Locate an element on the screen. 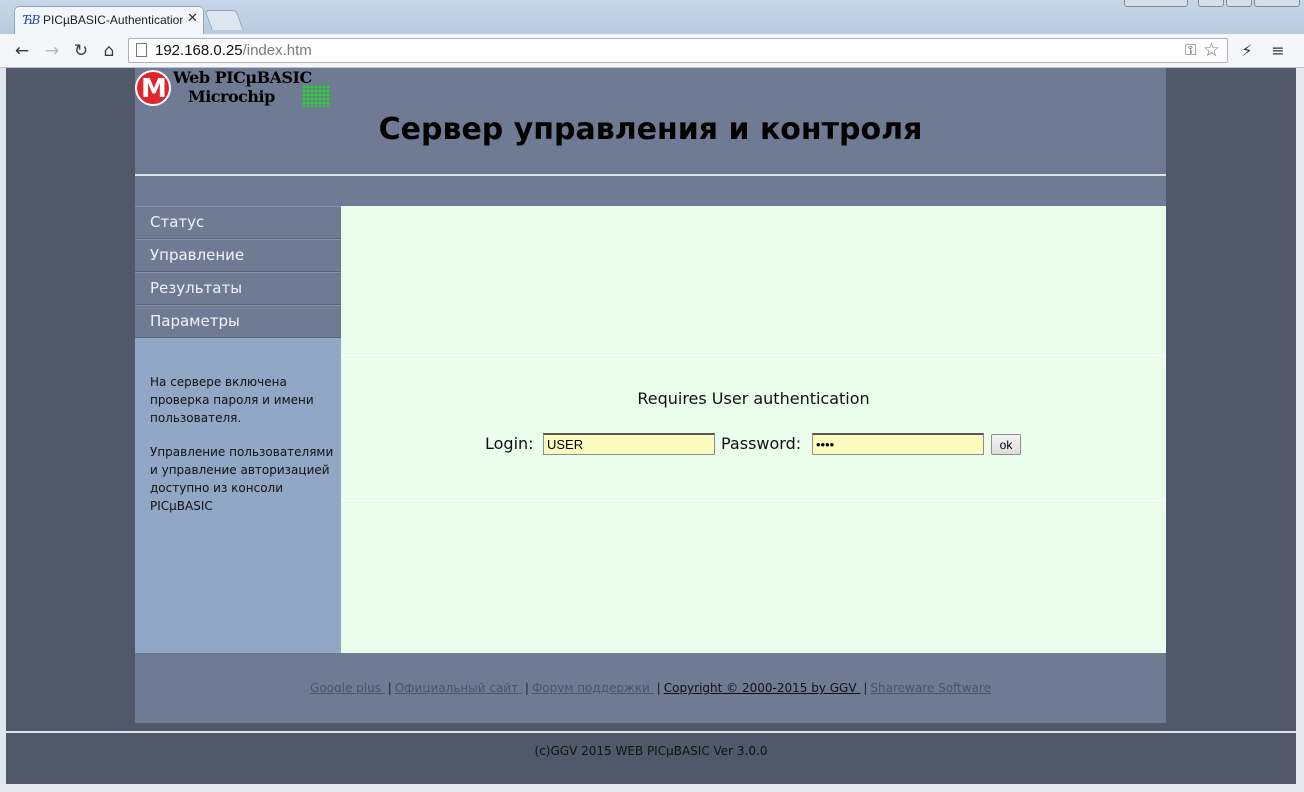  reload-icon: ↻ is located at coordinates (81, 51).